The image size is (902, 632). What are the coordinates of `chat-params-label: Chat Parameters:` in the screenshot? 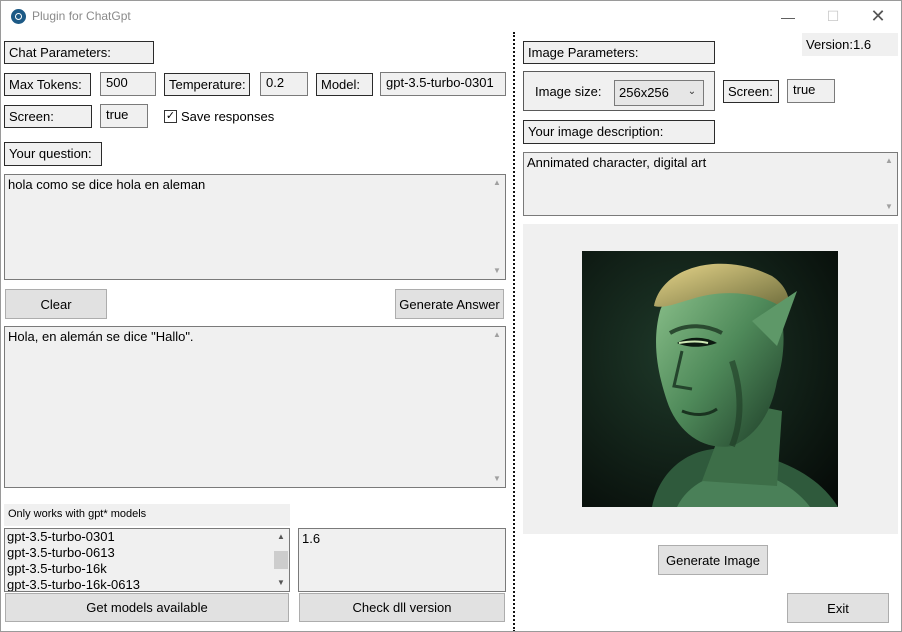 It's located at (79, 52).